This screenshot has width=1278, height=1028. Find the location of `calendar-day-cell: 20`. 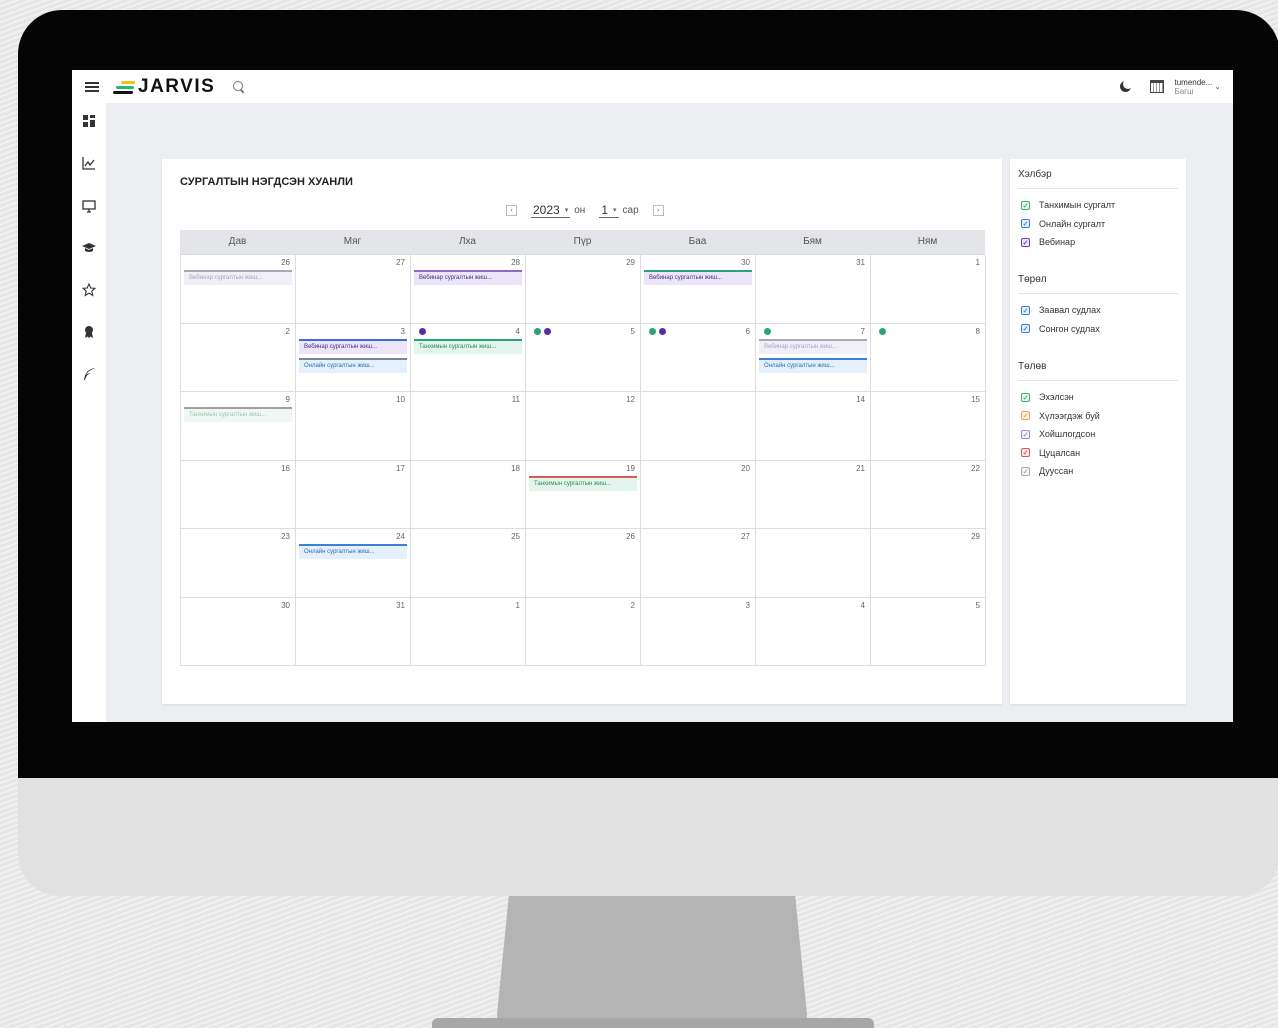

calendar-day-cell: 20 is located at coordinates (698, 494).